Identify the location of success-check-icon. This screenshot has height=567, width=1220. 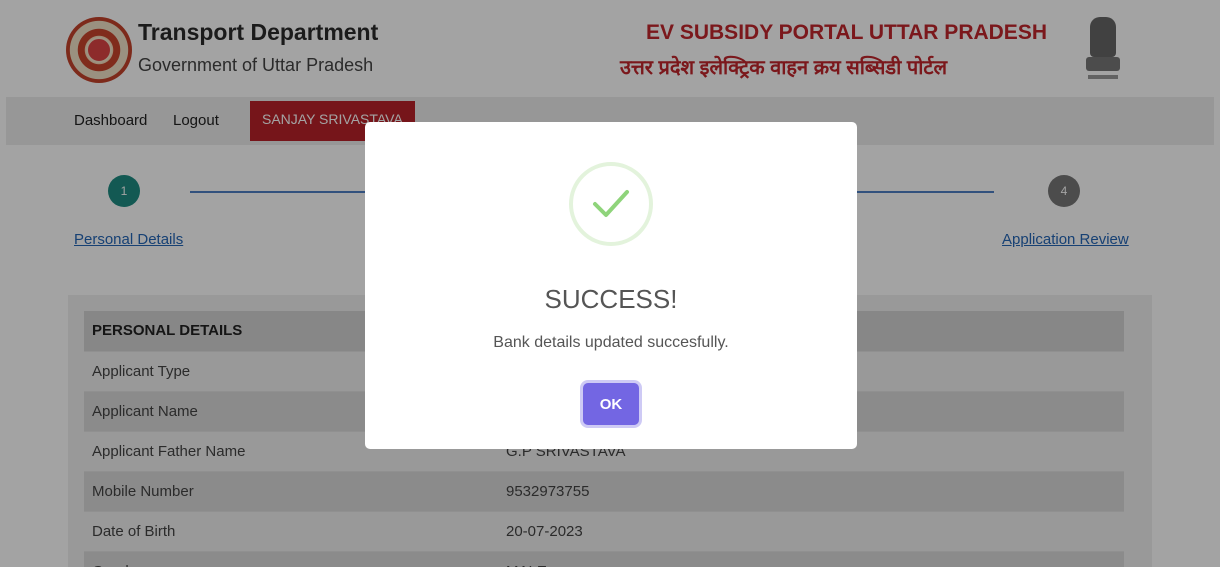
(611, 204).